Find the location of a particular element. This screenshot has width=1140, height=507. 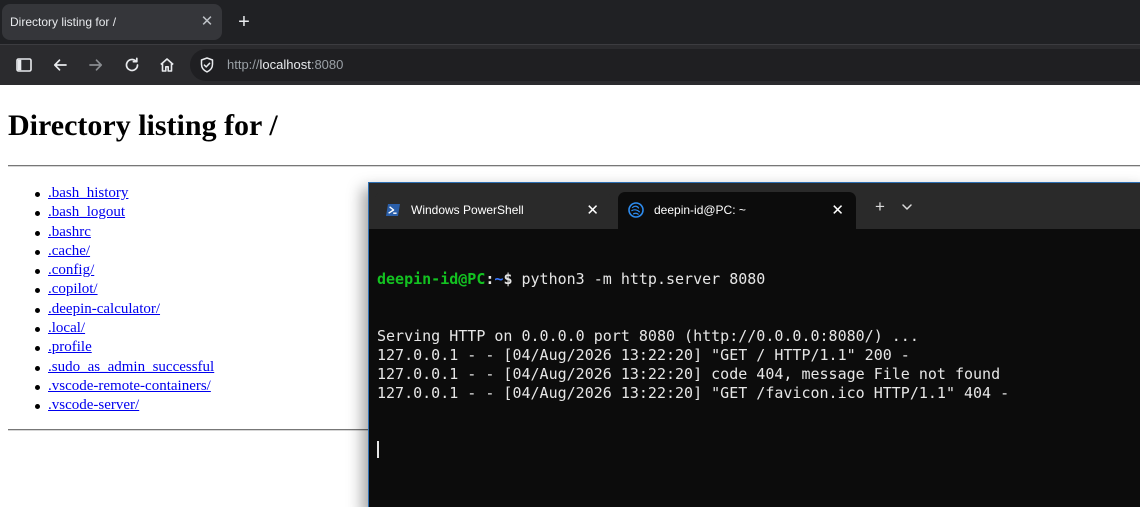

list-item: .deepin-calculator/ is located at coordinates (124, 309).